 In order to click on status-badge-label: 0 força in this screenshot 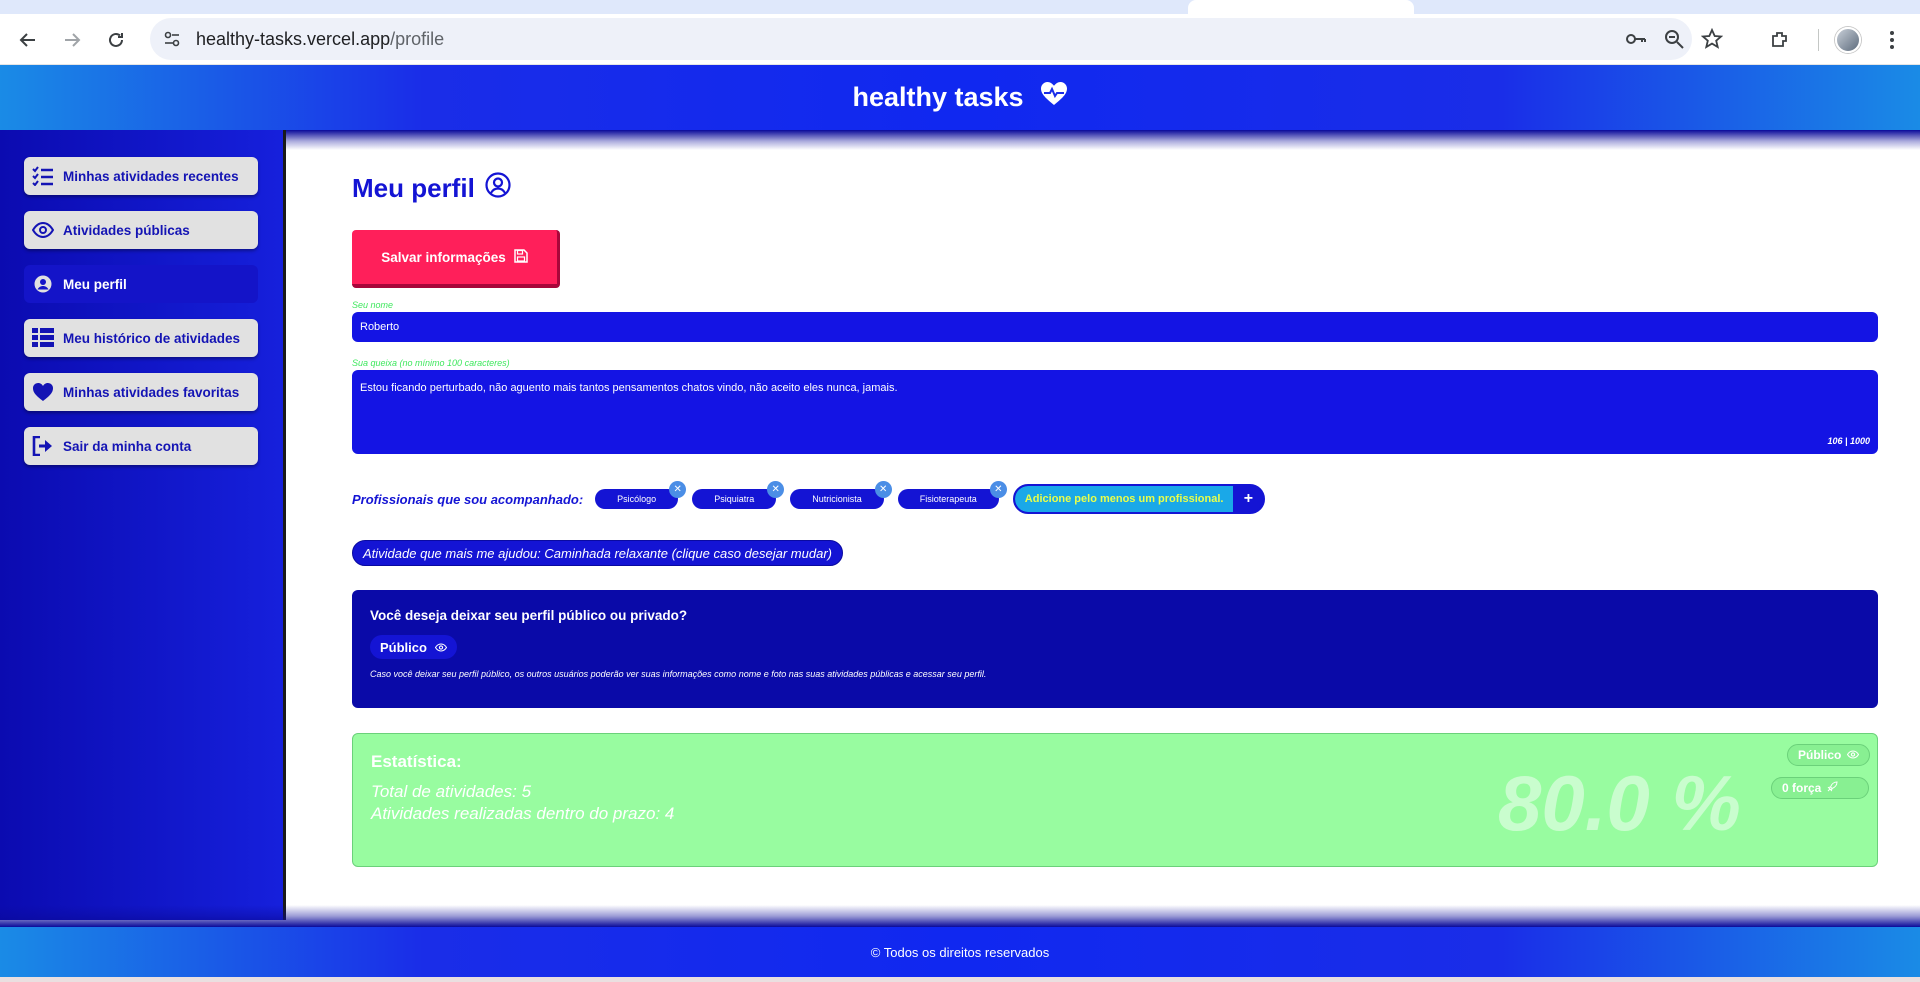, I will do `click(1802, 788)`.